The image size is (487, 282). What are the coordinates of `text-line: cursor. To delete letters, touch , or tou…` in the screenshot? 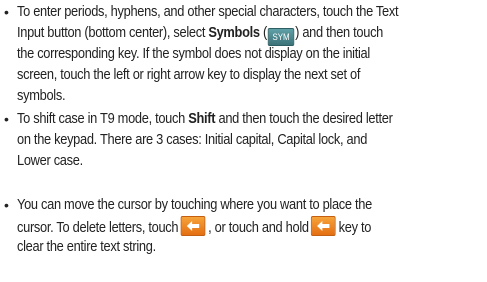 It's located at (194, 226).